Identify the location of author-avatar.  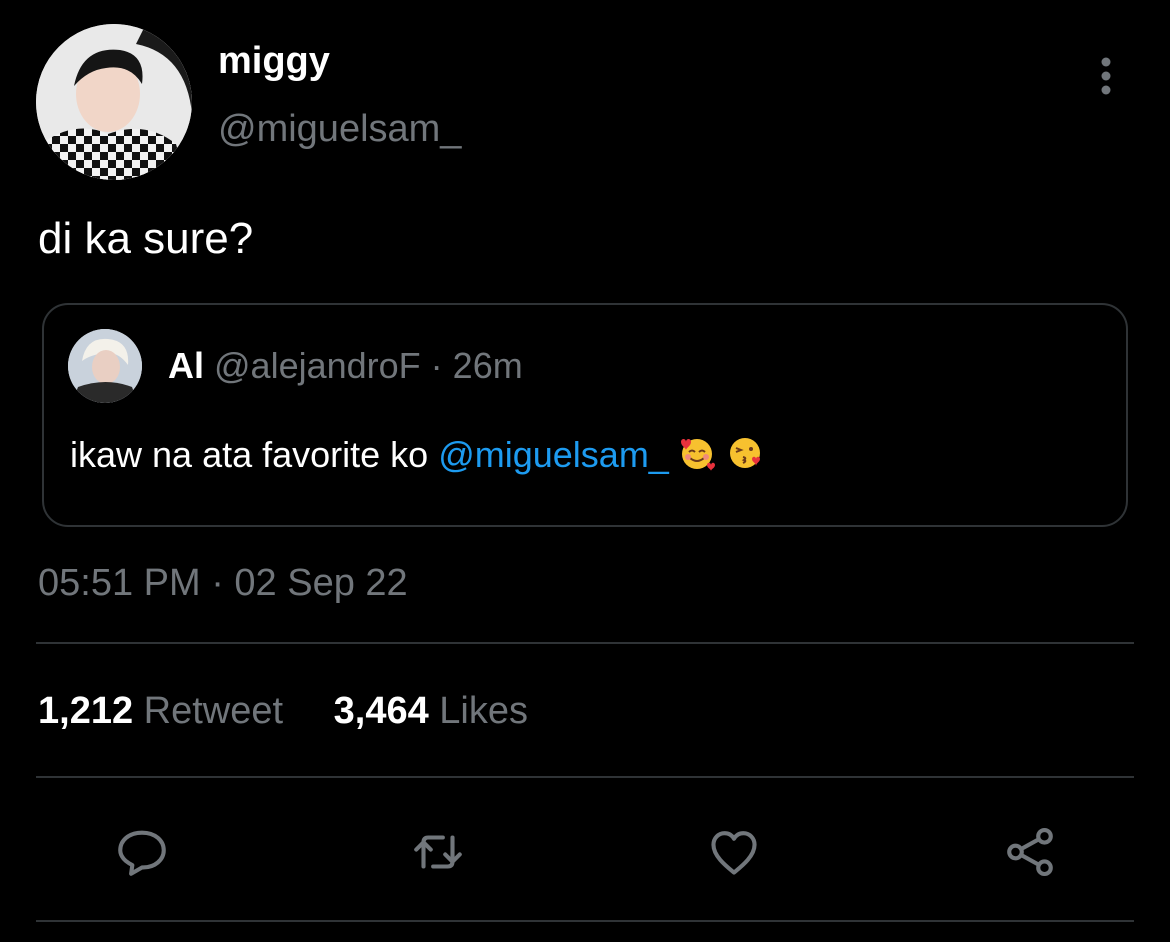
(114, 102).